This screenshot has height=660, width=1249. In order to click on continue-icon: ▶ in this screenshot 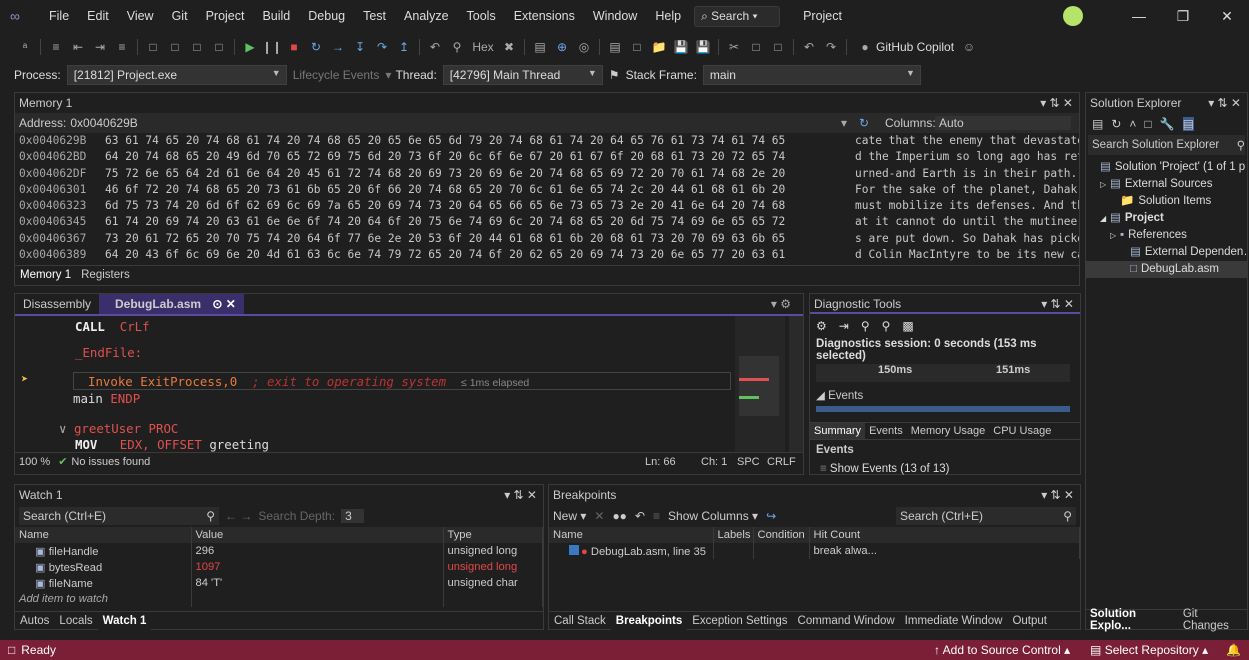, I will do `click(250, 47)`.